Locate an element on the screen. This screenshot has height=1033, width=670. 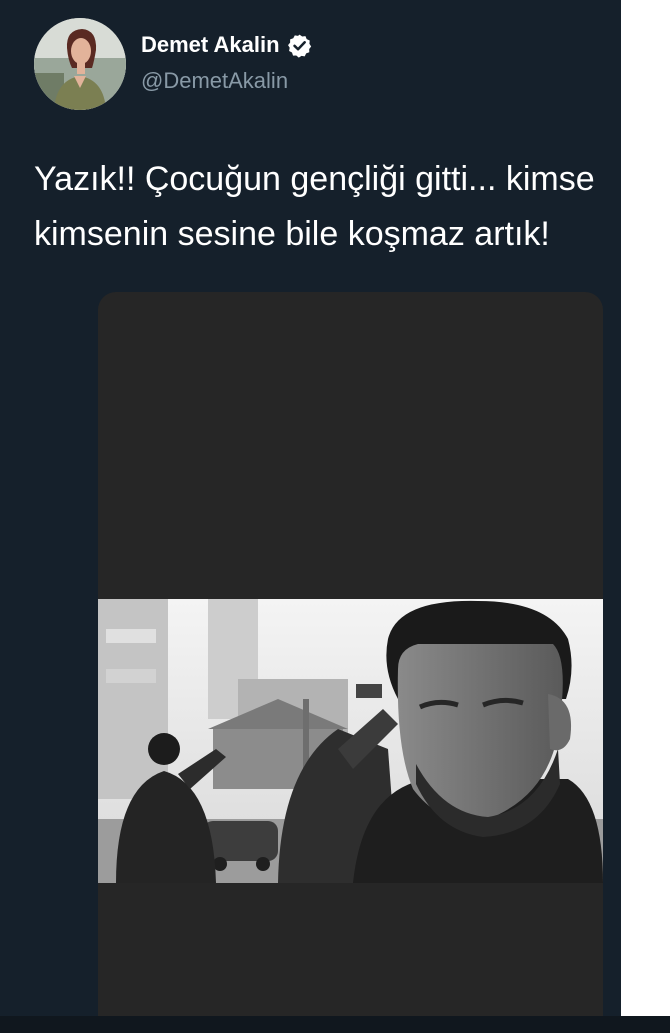
author-name-text: Demet Akalin is located at coordinates (210, 44).